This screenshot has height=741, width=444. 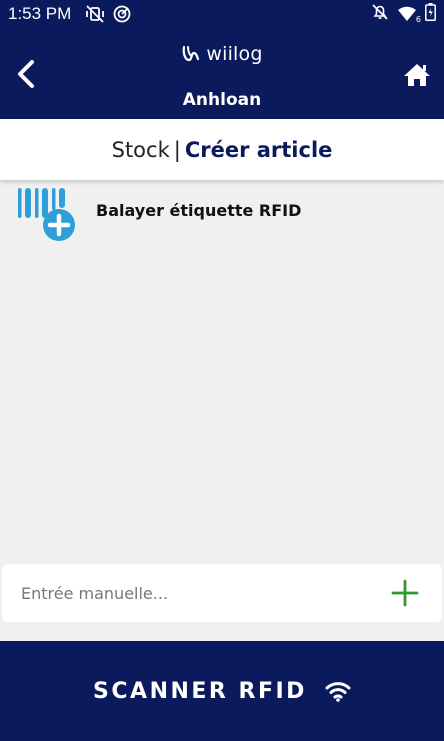 I want to click on app-header: wiilog Anhloan, so click(x=222, y=73).